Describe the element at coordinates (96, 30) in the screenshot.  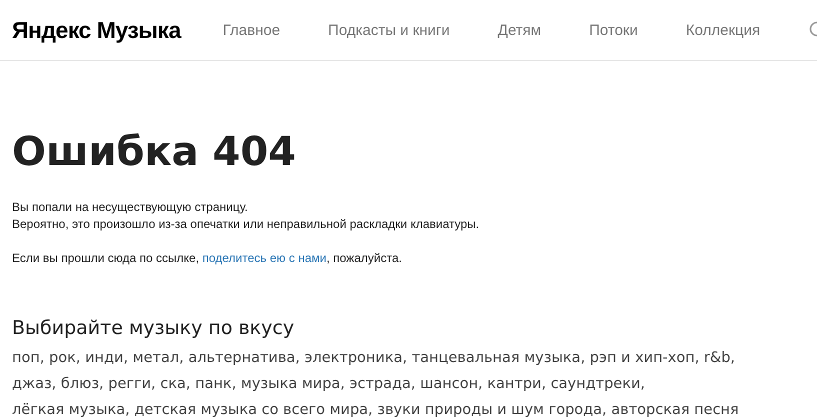
I see `logo: Яндекс Музыка` at that location.